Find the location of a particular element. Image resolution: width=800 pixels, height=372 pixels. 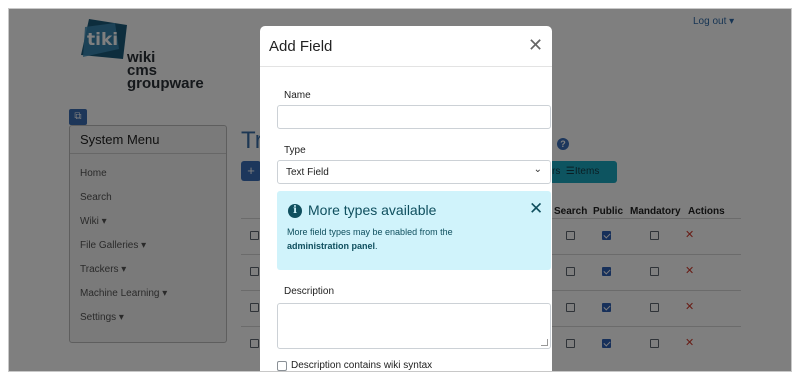

type-label: Type is located at coordinates (295, 150).